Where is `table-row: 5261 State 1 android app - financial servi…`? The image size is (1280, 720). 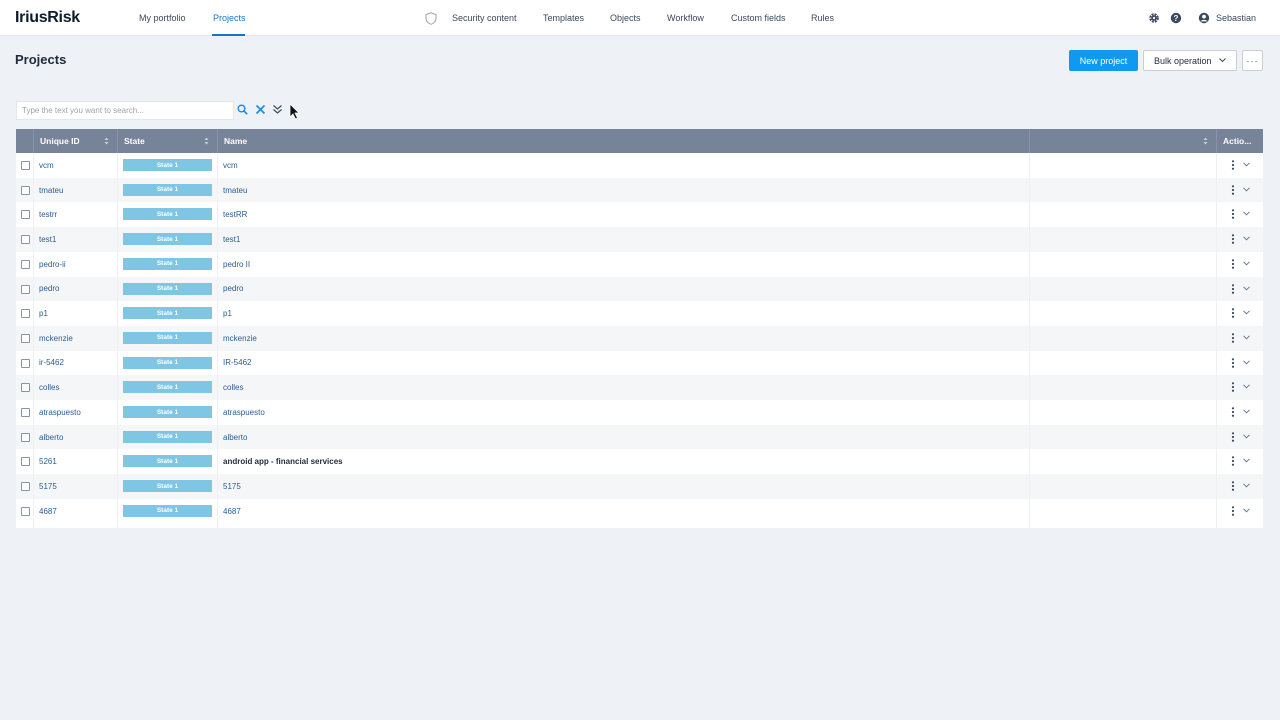
table-row: 5261 State 1 android app - financial servi… is located at coordinates (639, 462).